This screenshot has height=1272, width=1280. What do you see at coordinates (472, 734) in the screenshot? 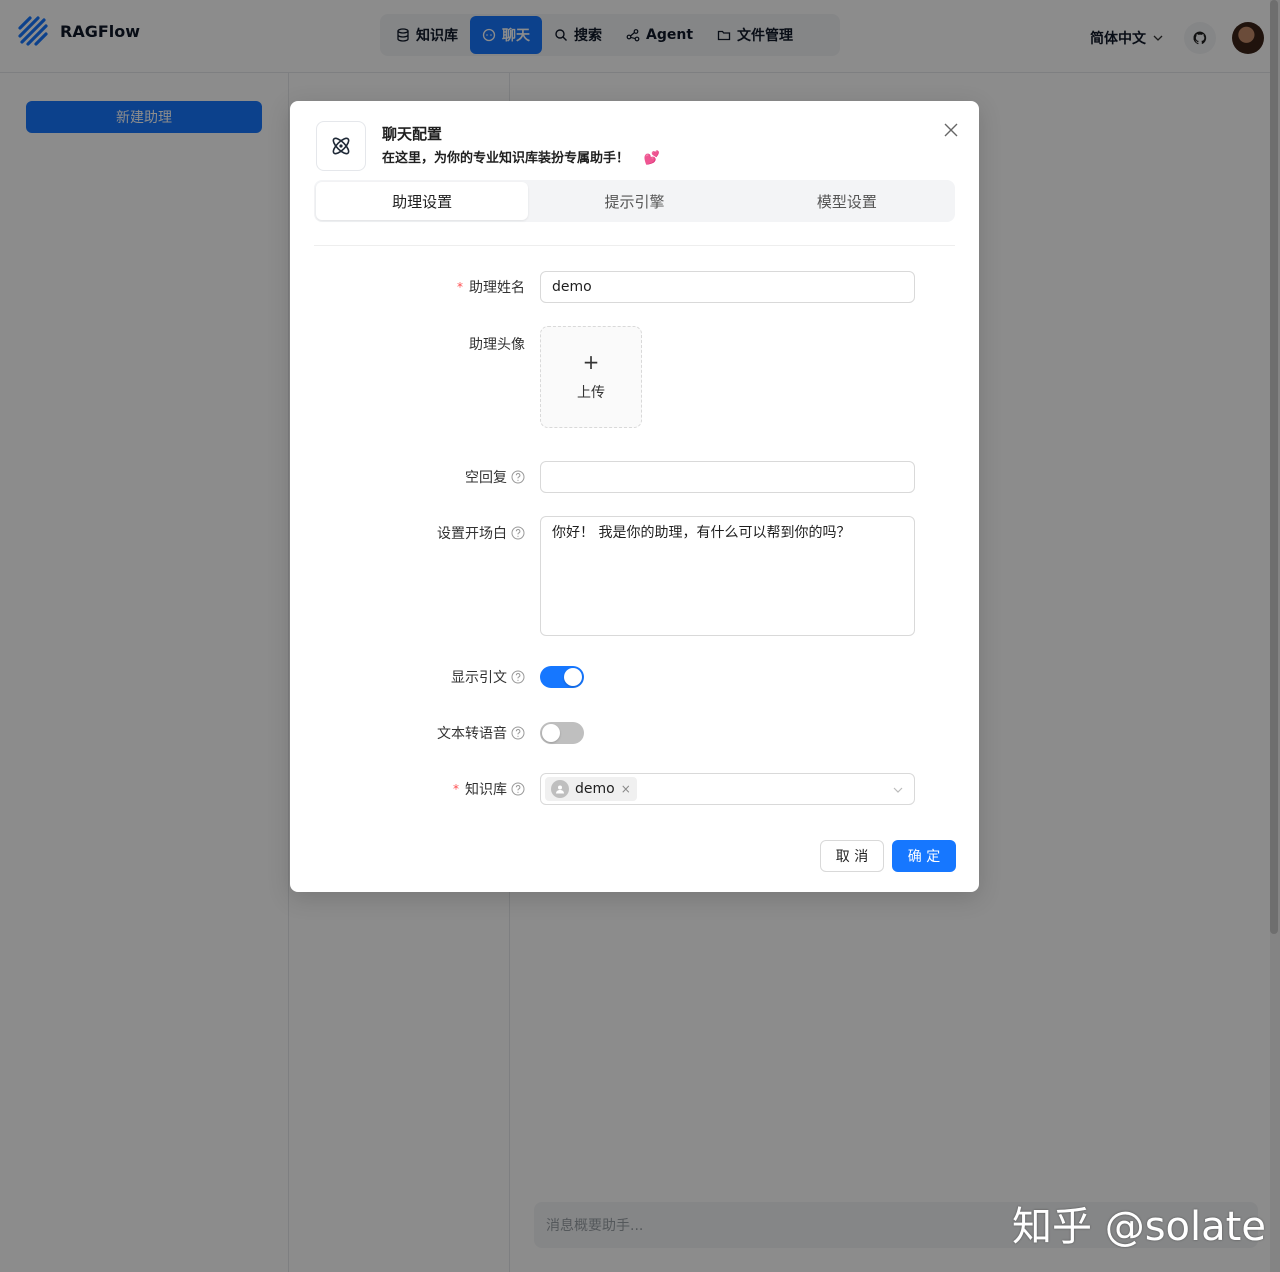
I see `label-text: 文本转语音` at bounding box center [472, 734].